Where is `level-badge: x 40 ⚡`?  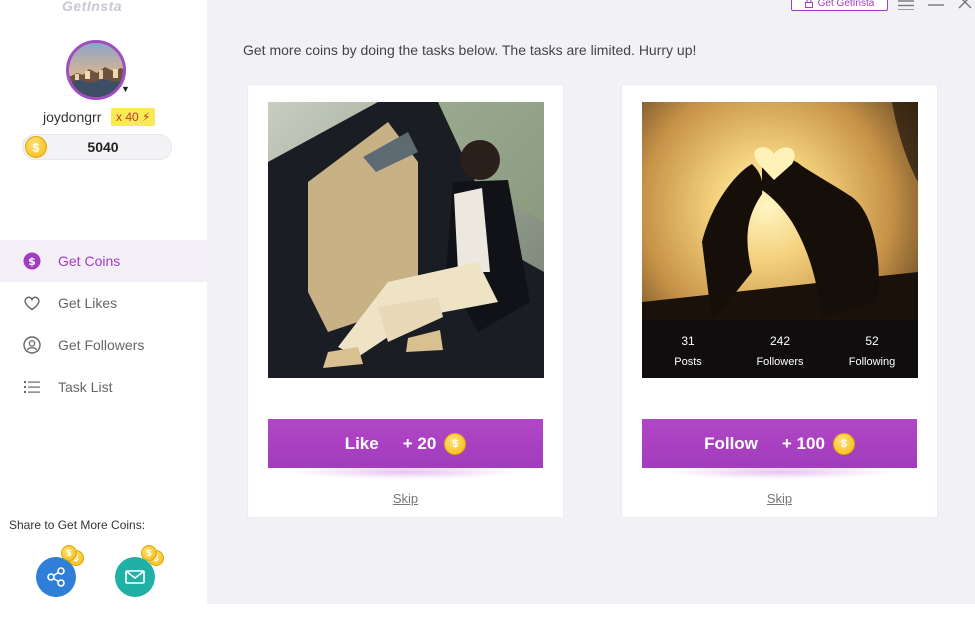
level-badge: x 40 ⚡ is located at coordinates (133, 117).